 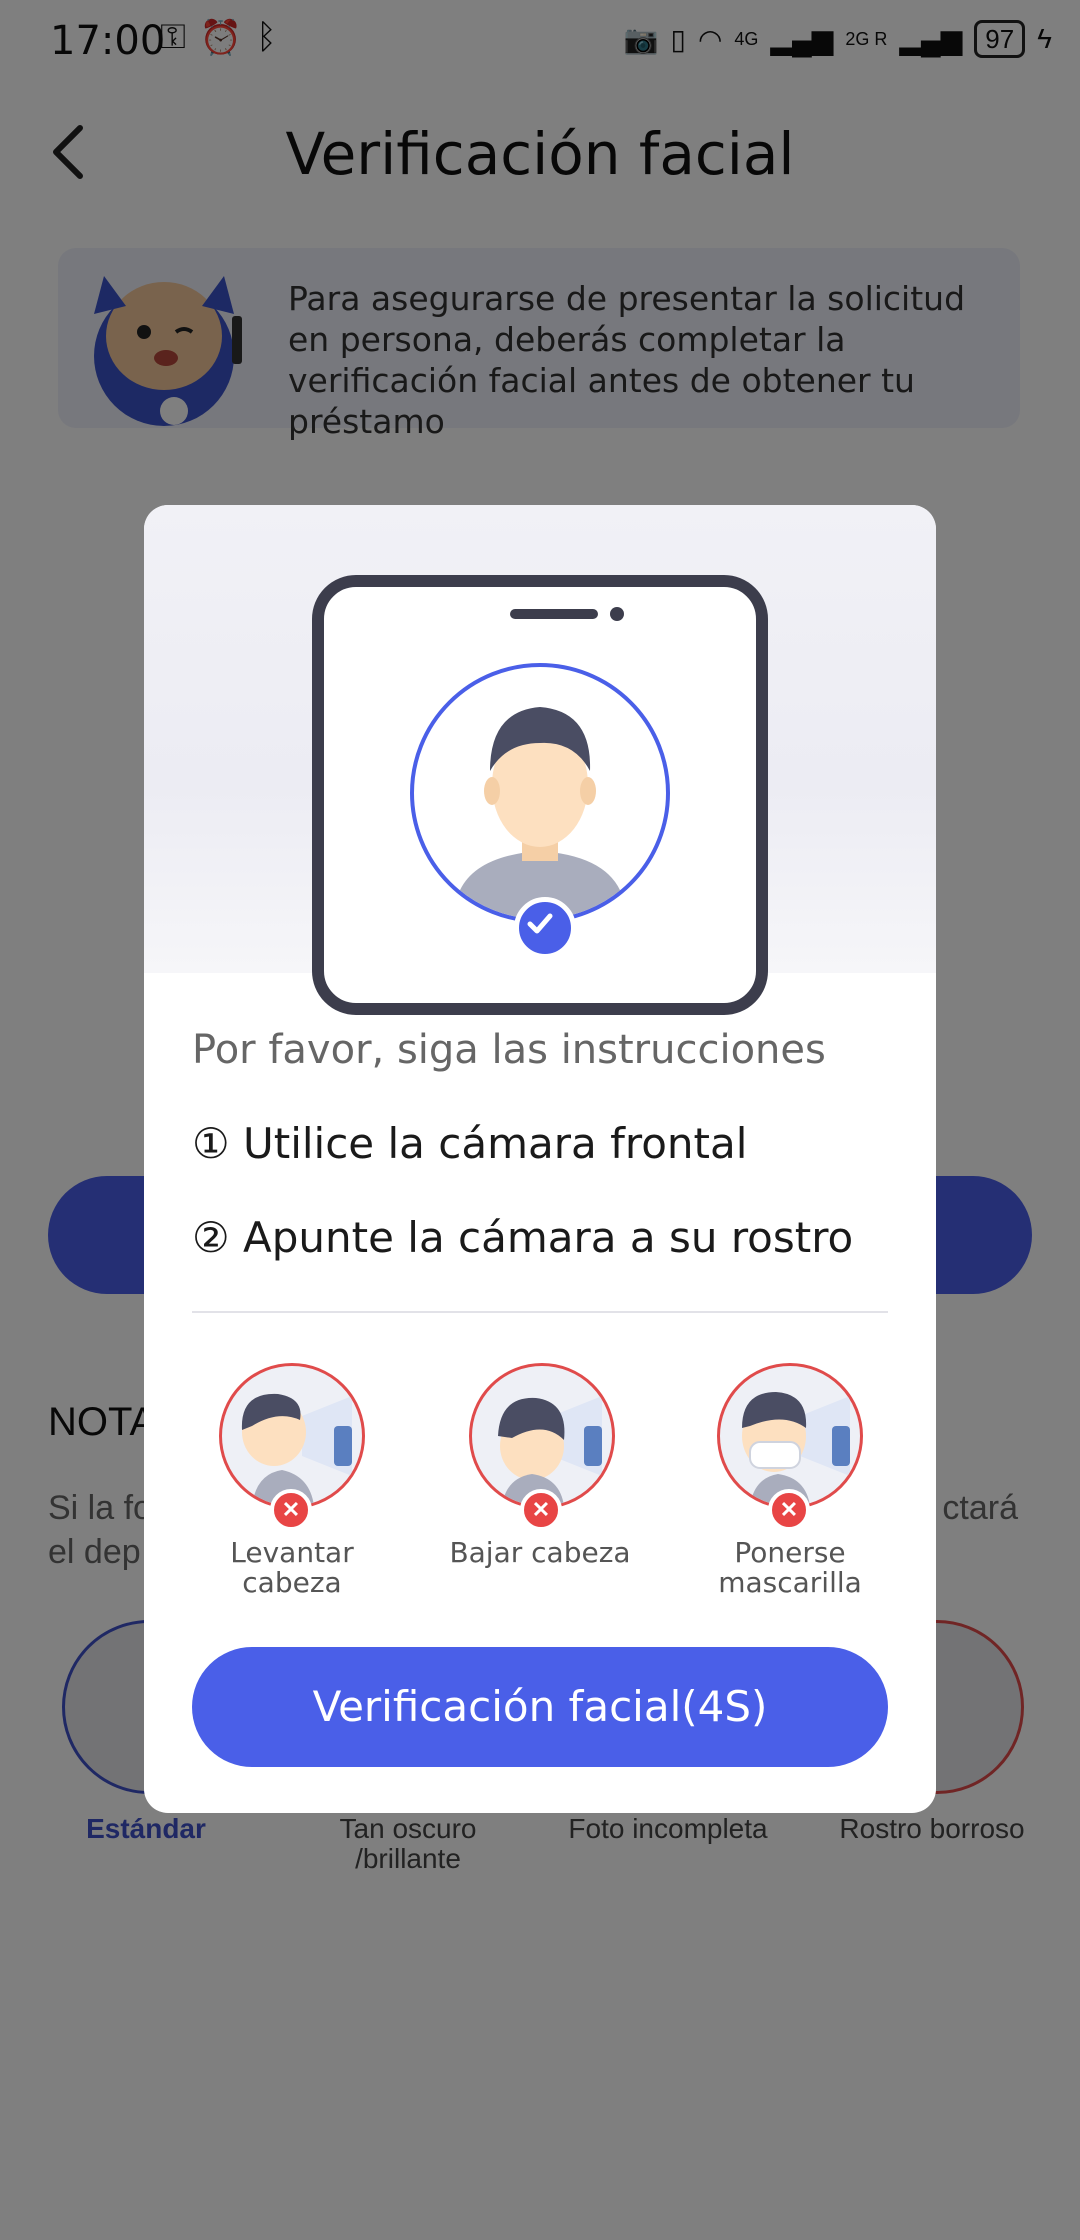 What do you see at coordinates (790, 1567) in the screenshot?
I see `bad-label-mask: Ponerse mascarilla` at bounding box center [790, 1567].